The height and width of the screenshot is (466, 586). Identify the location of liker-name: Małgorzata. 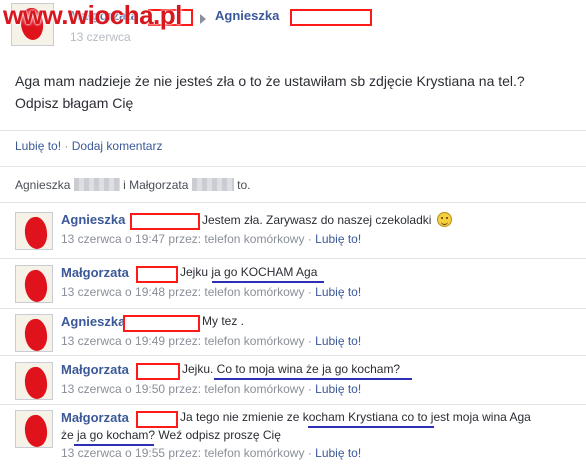
(158, 185).